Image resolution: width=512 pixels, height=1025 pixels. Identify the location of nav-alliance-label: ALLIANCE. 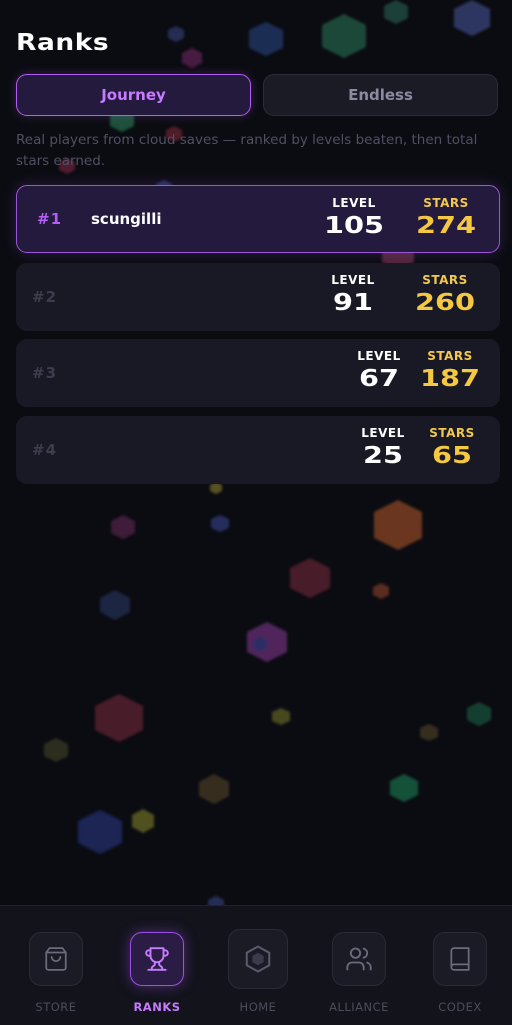
(359, 1007).